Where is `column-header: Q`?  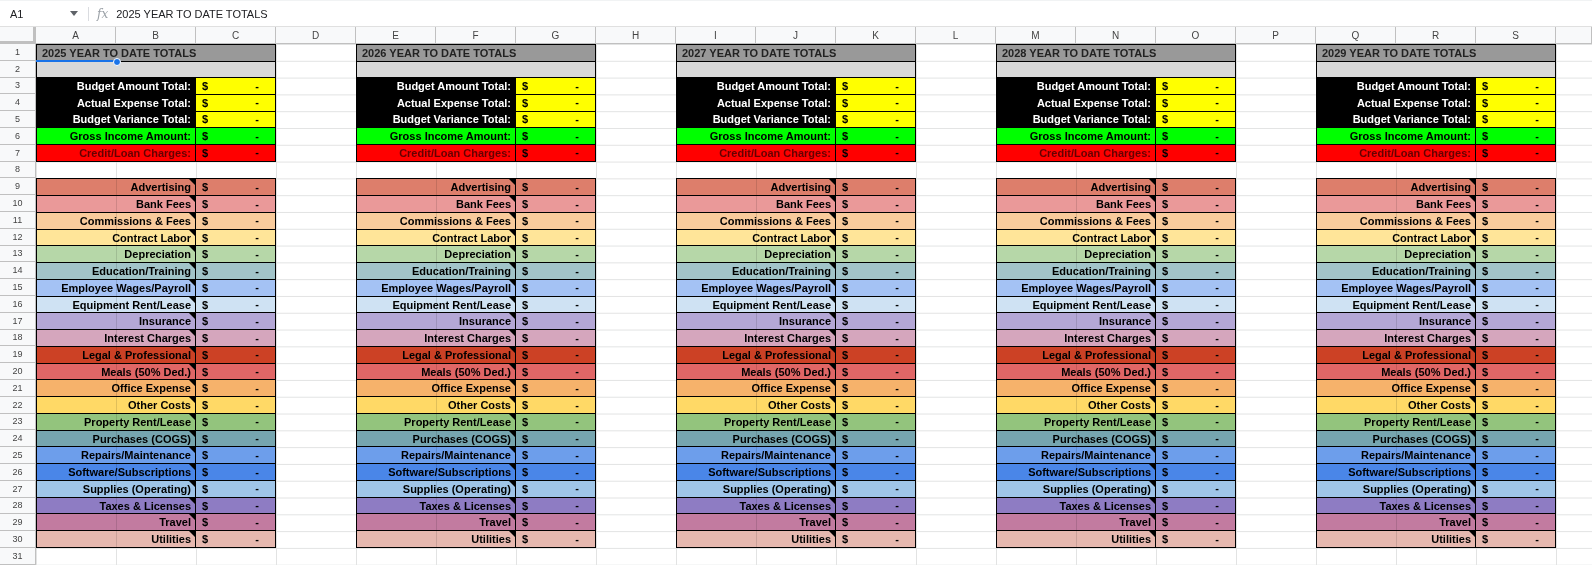 column-header: Q is located at coordinates (1356, 35).